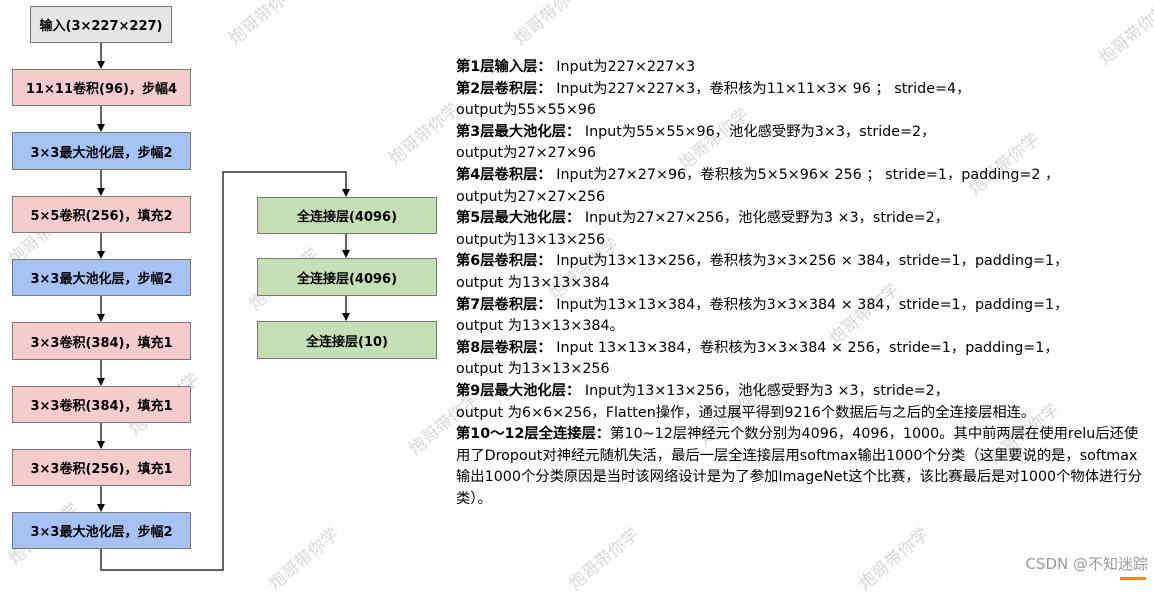 Image resolution: width=1154 pixels, height=594 pixels. Describe the element at coordinates (504, 174) in the screenshot. I see `layer-title: 第4层卷积层：` at that location.